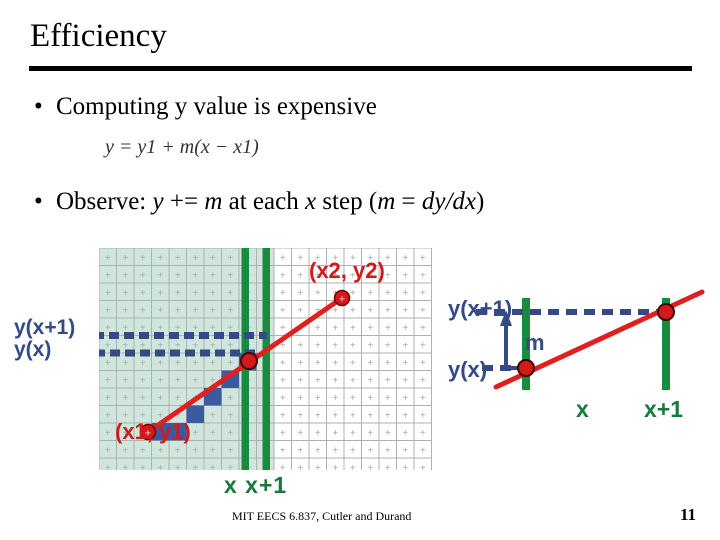 The image size is (720, 540). I want to click on bullet-text-2-m: m, so click(213, 201).